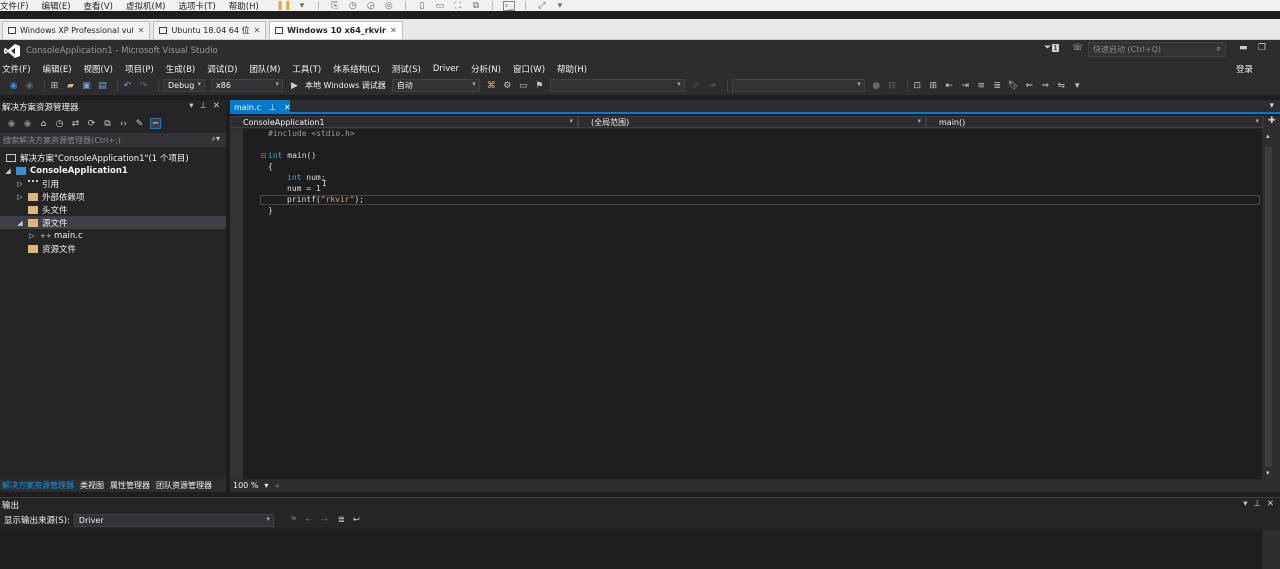 The width and height of the screenshot is (1280, 569). I want to click on vm-tab-win10: Windows 10 x64_rkvir ✕, so click(336, 30).